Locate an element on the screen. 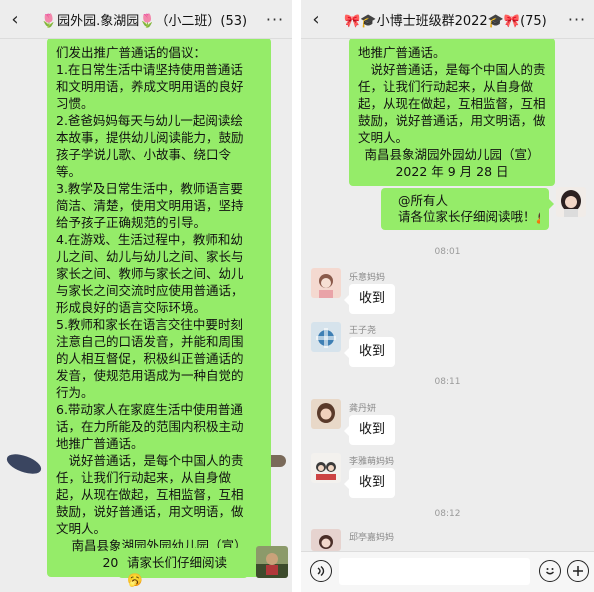 The image size is (594, 592). notice-line: 2.爸爸妈妈每天与幼儿一起阅读绘 is located at coordinates (149, 120).